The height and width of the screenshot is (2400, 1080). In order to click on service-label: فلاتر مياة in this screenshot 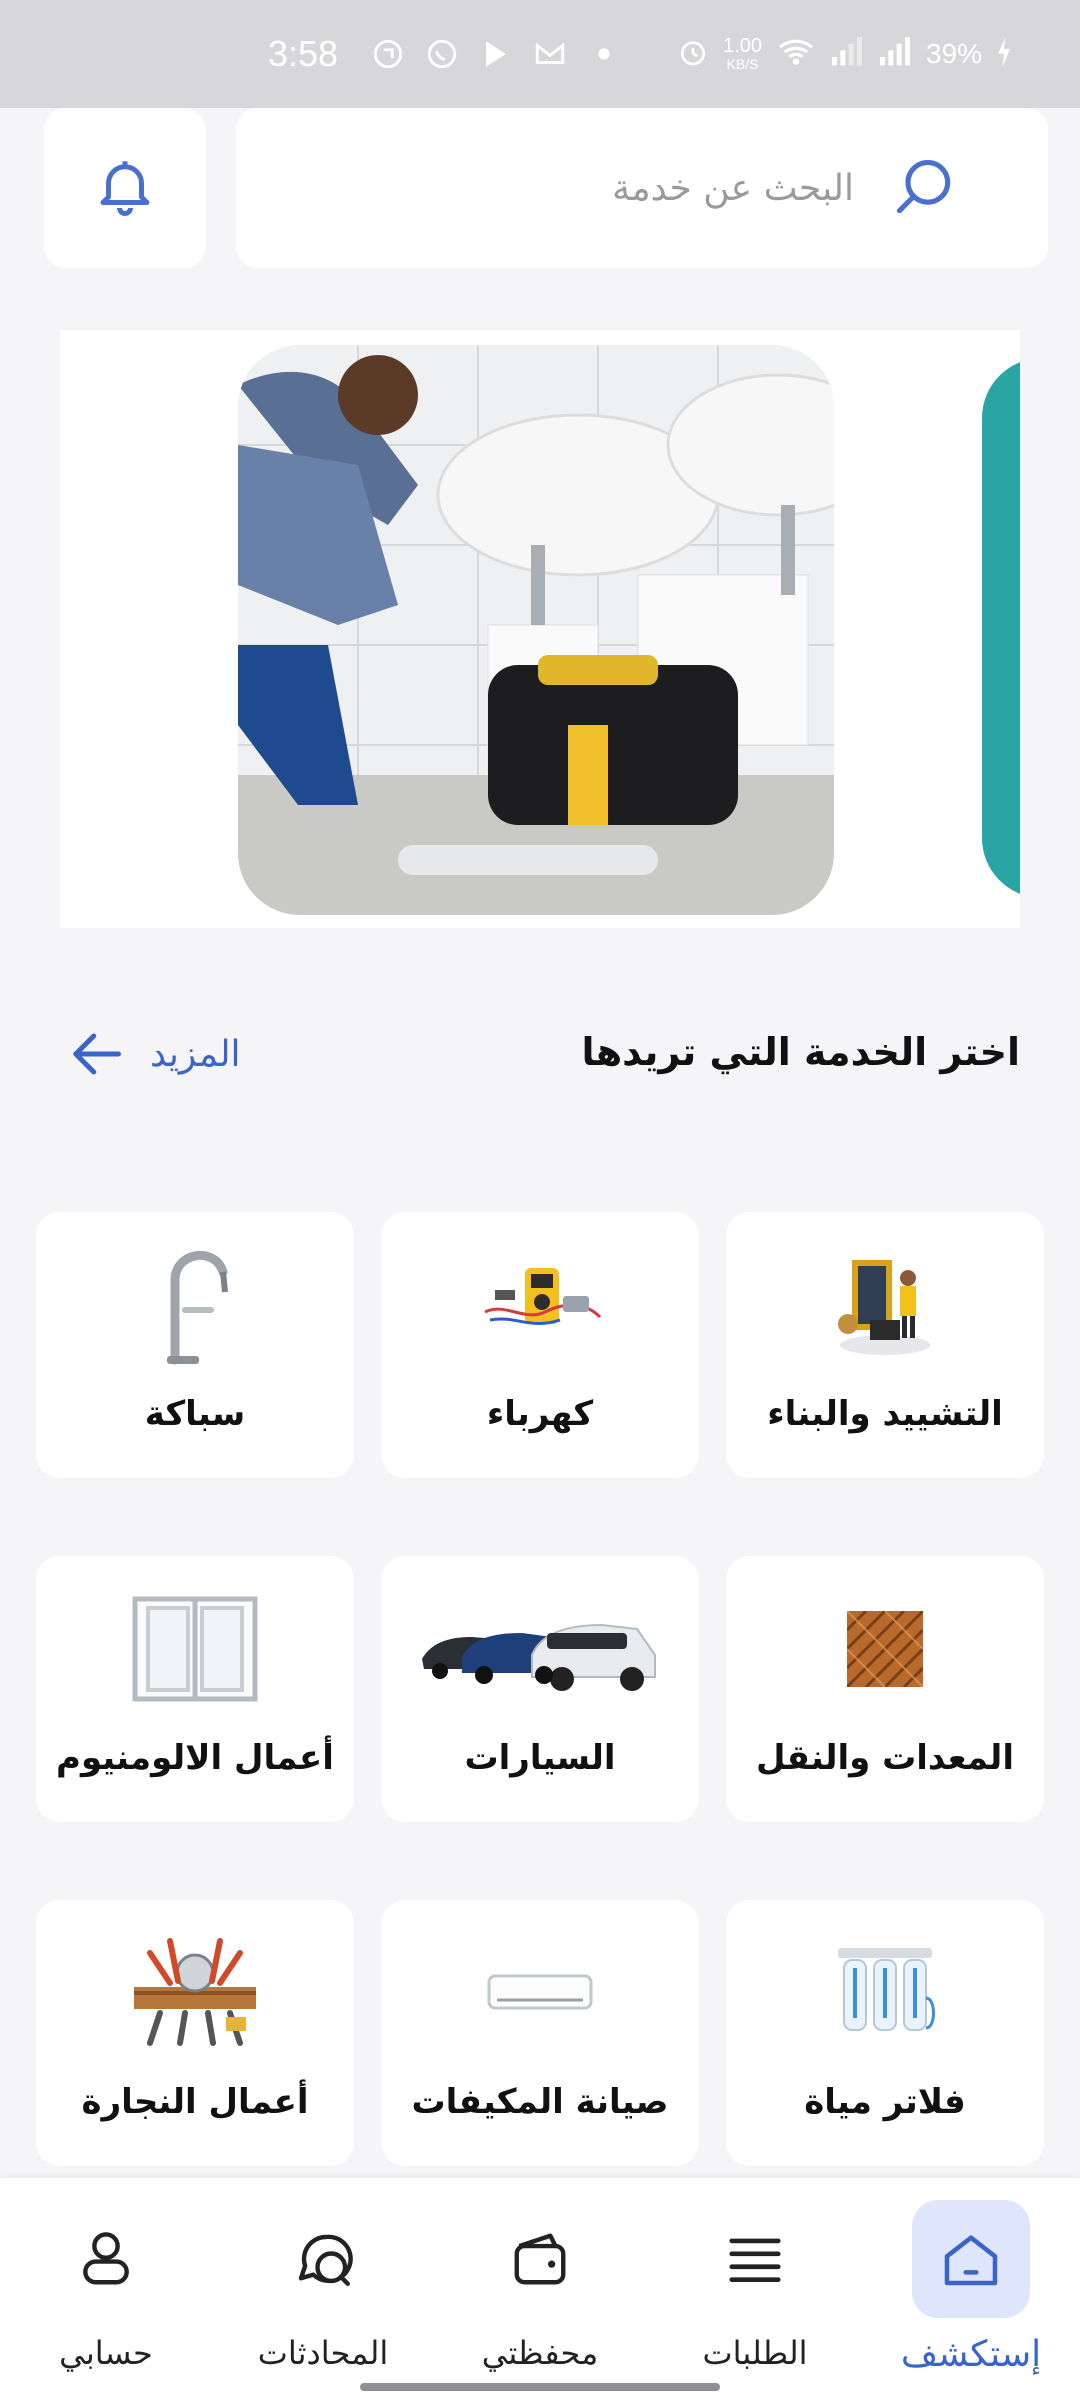, I will do `click(885, 2102)`.